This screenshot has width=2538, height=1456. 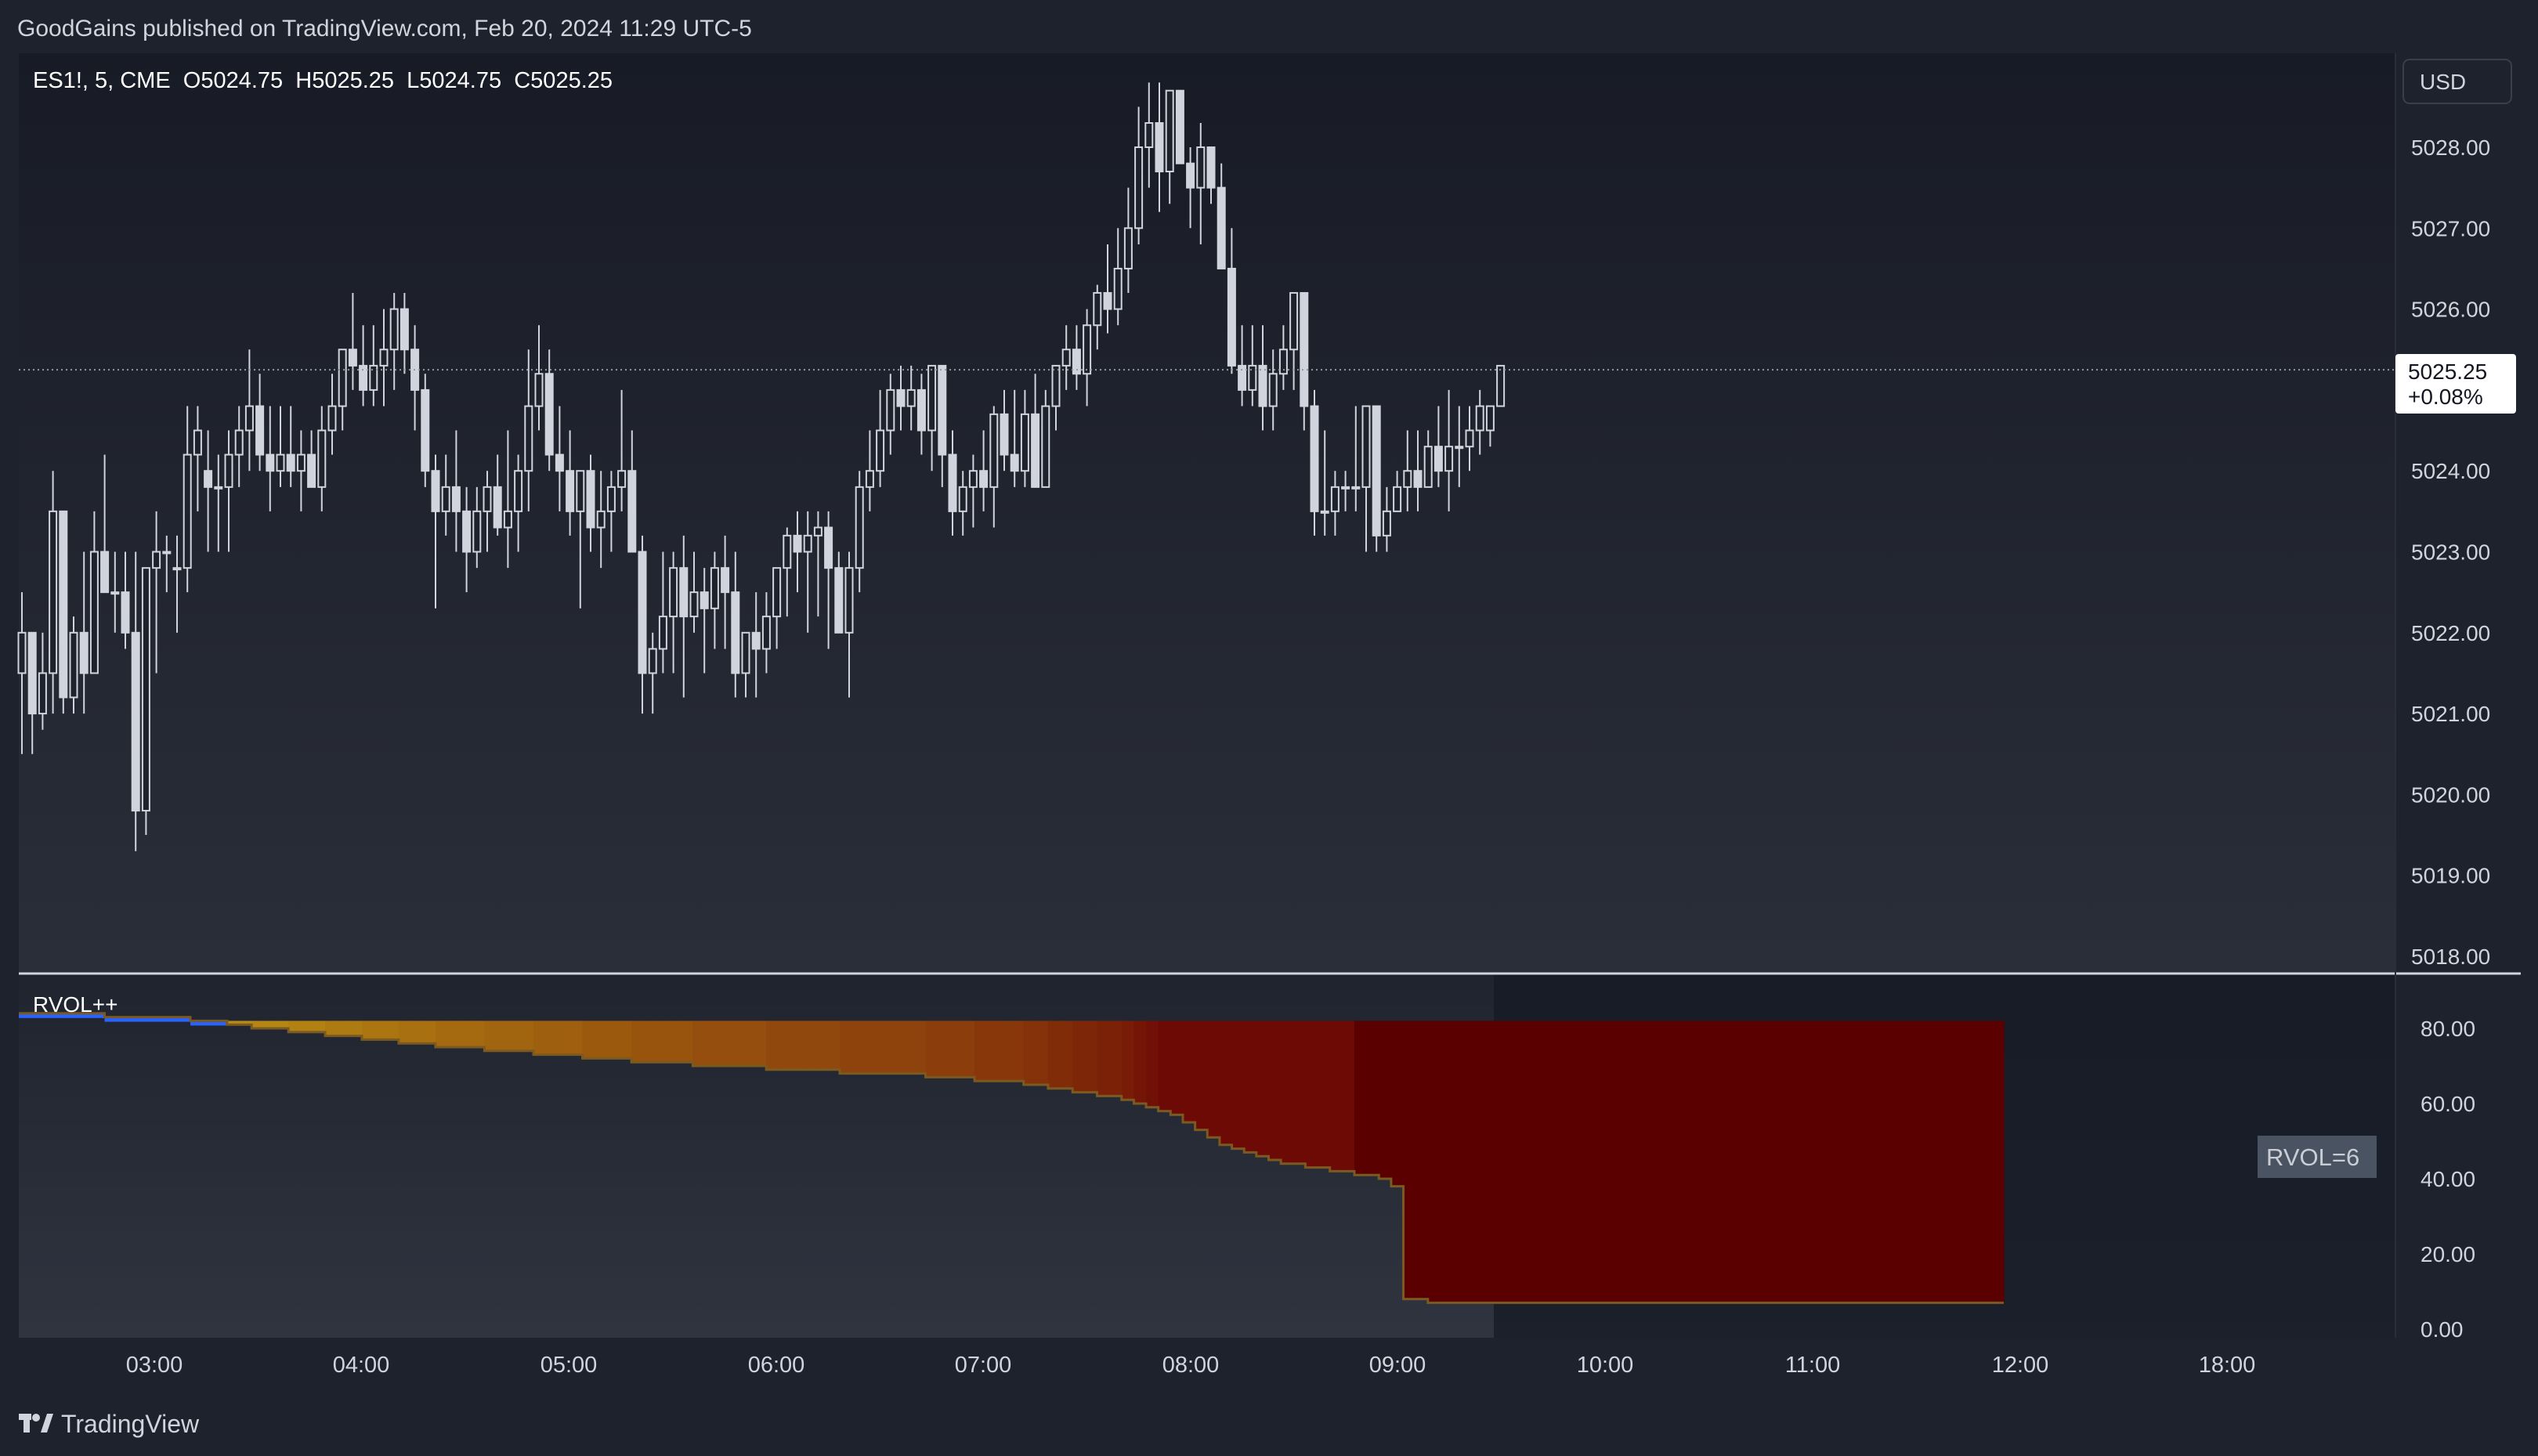 What do you see at coordinates (2458, 695) in the screenshot?
I see `price-axis-panel` at bounding box center [2458, 695].